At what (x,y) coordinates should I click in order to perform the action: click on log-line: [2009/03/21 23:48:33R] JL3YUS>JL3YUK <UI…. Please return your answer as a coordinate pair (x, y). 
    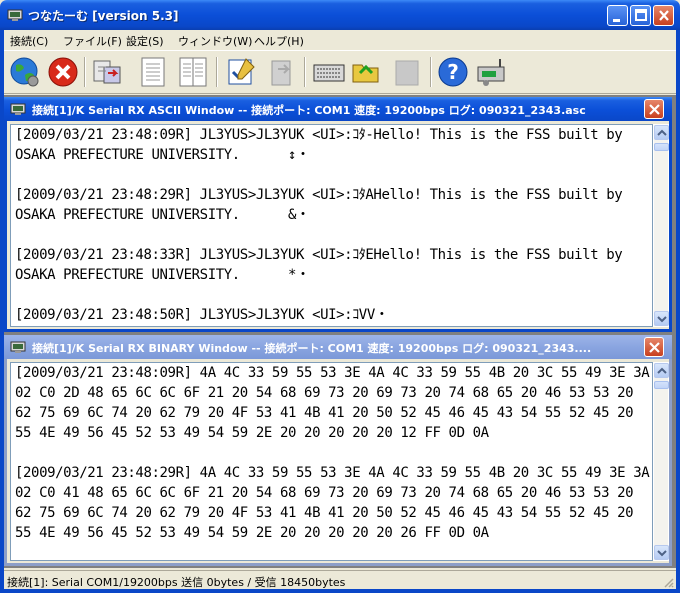
    Looking at the image, I should click on (319, 255).